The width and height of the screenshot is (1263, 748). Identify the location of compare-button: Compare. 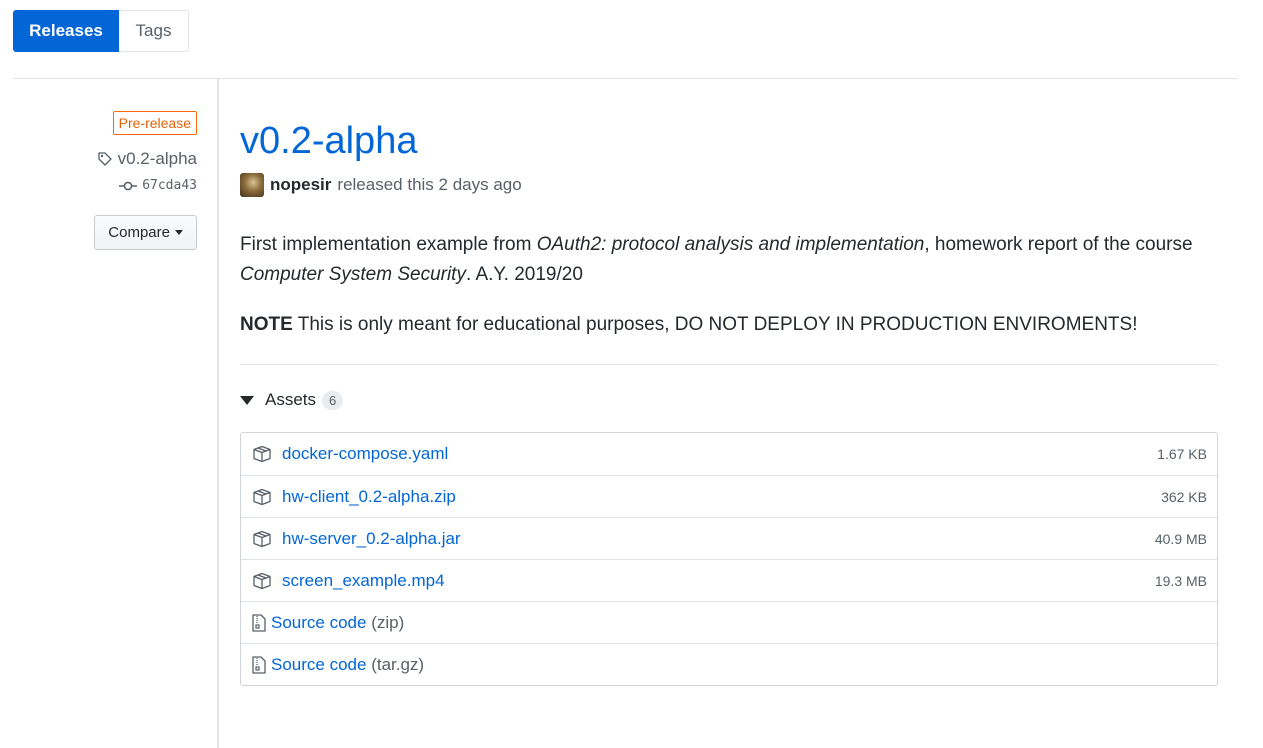
(145, 232).